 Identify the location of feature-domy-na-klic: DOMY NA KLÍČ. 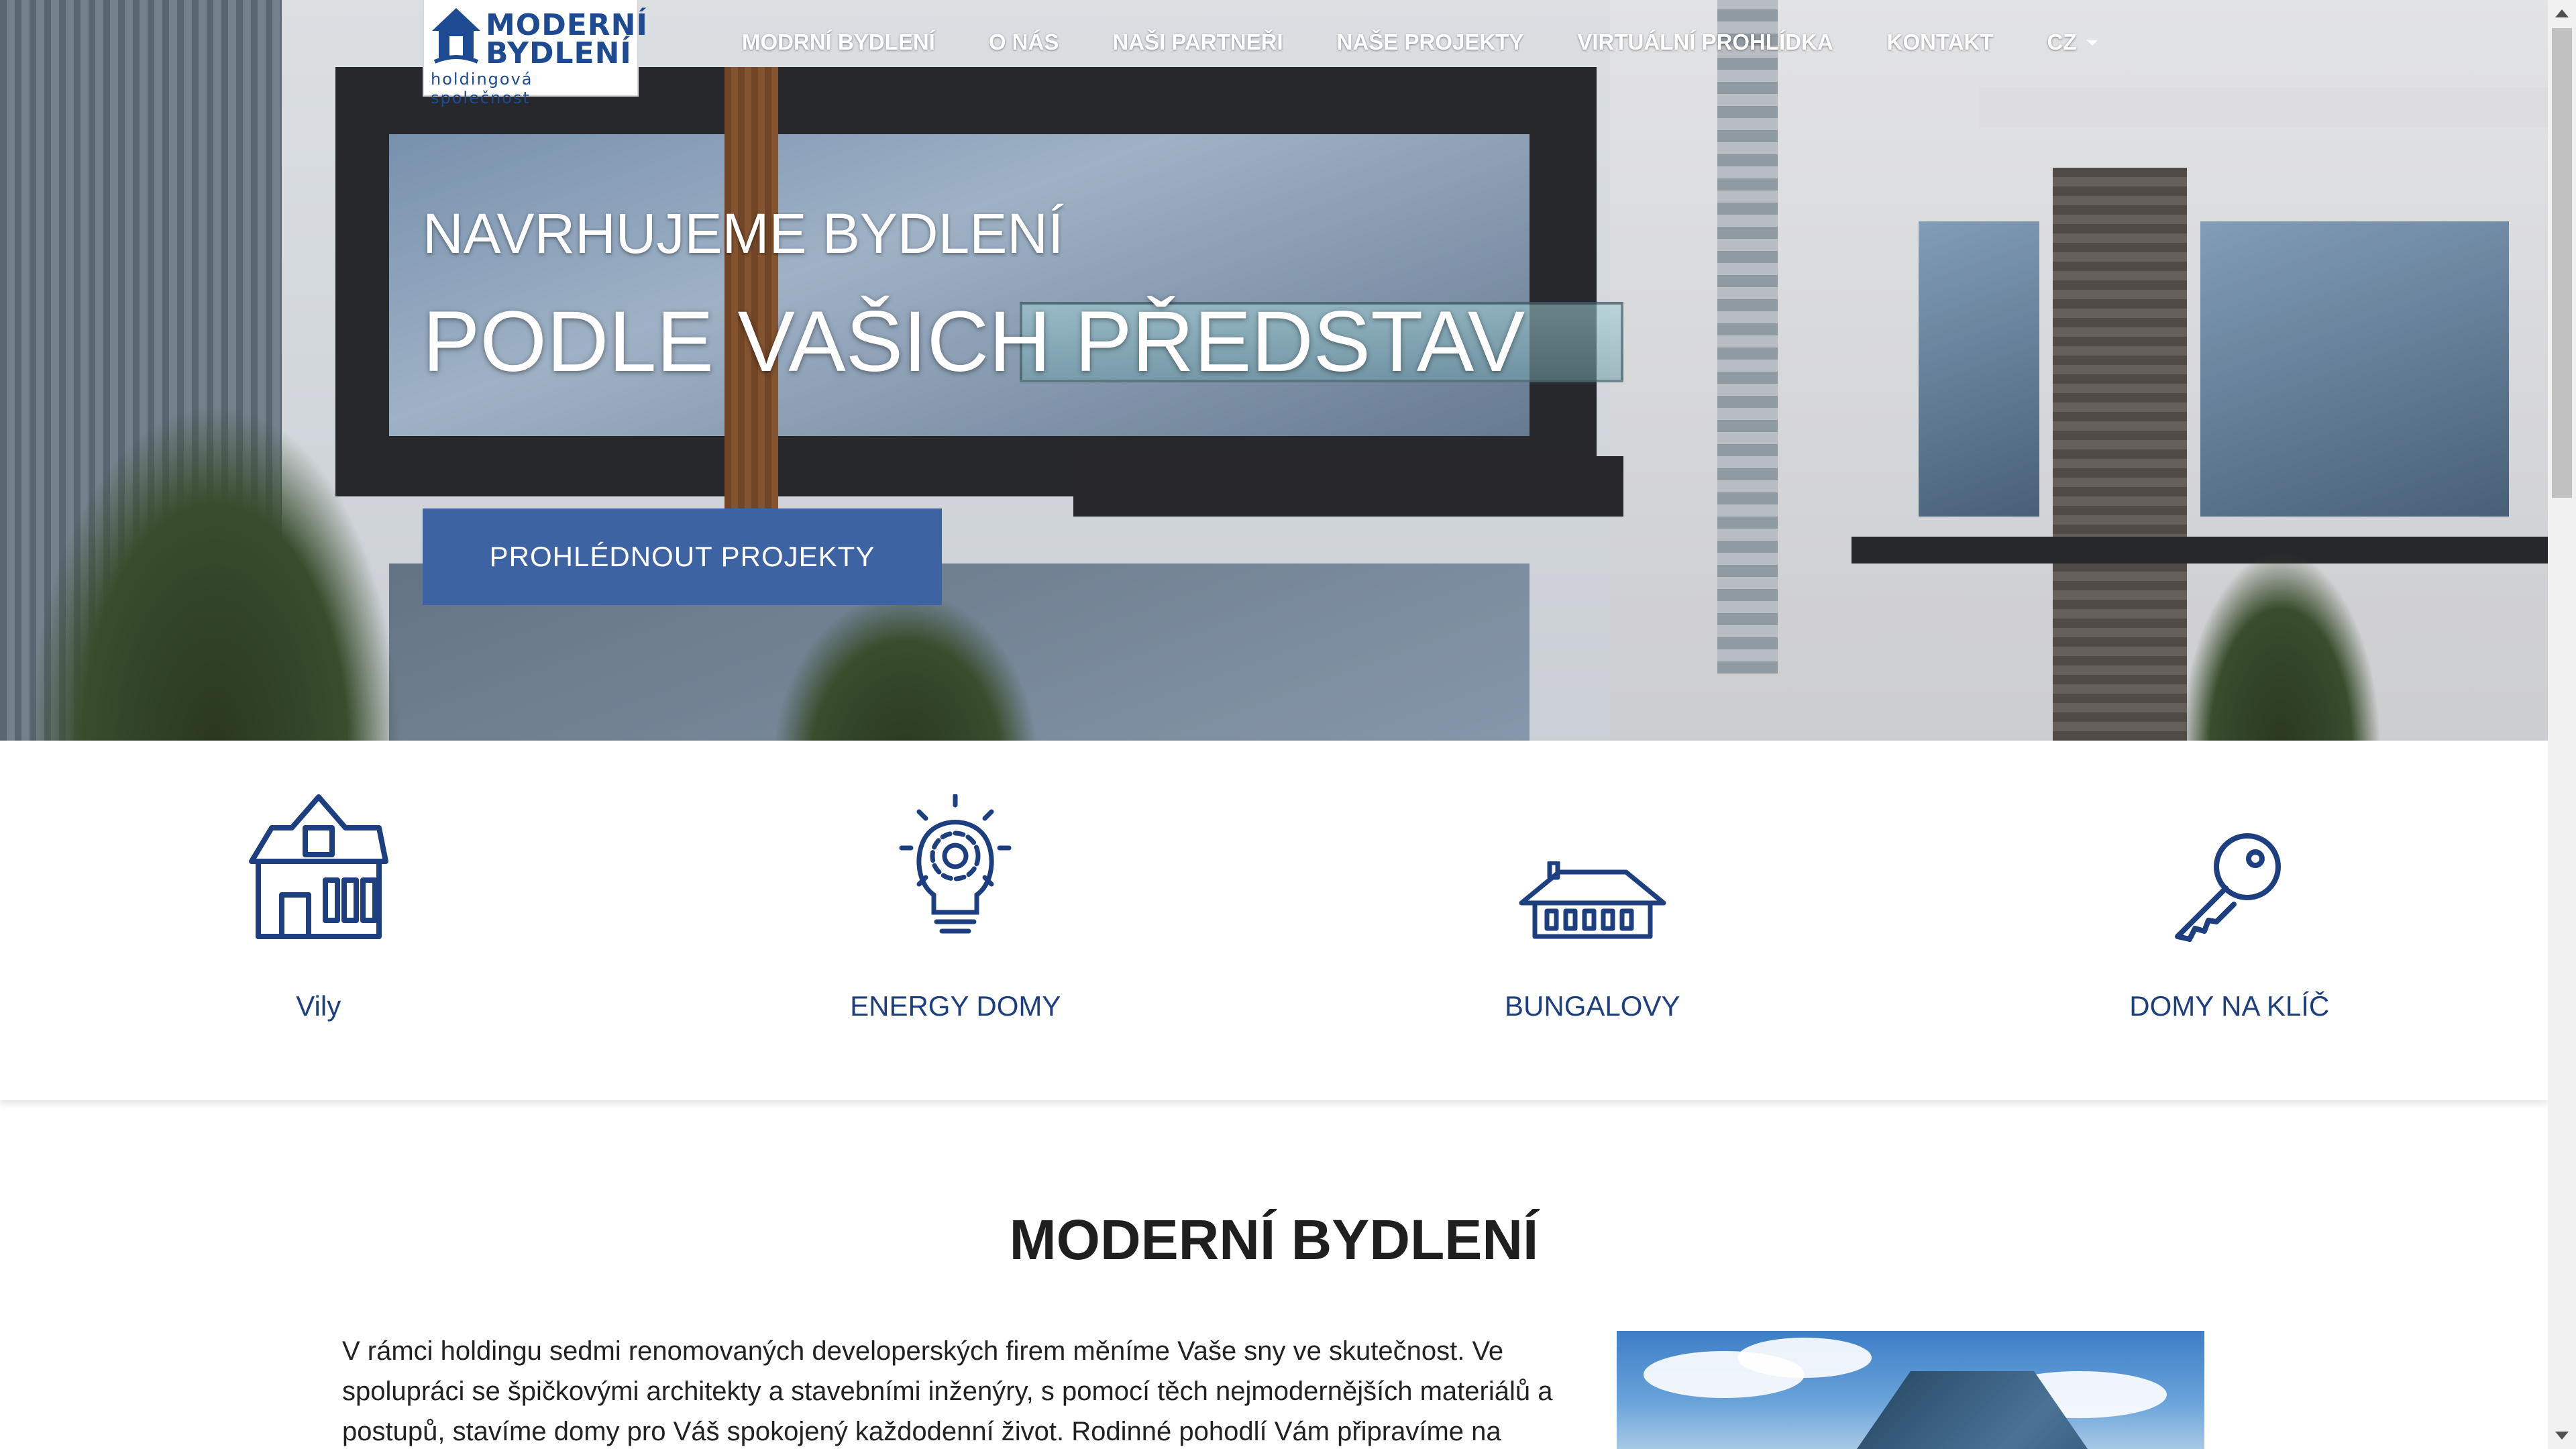
(2229, 920).